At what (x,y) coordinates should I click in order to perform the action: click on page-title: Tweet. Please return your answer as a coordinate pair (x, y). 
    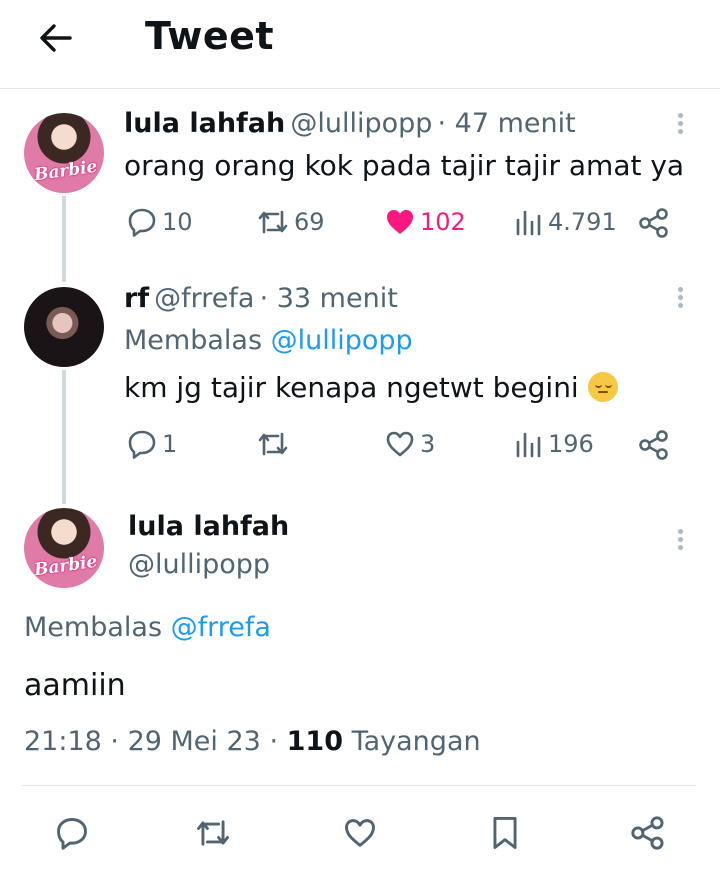
    Looking at the image, I should click on (210, 36).